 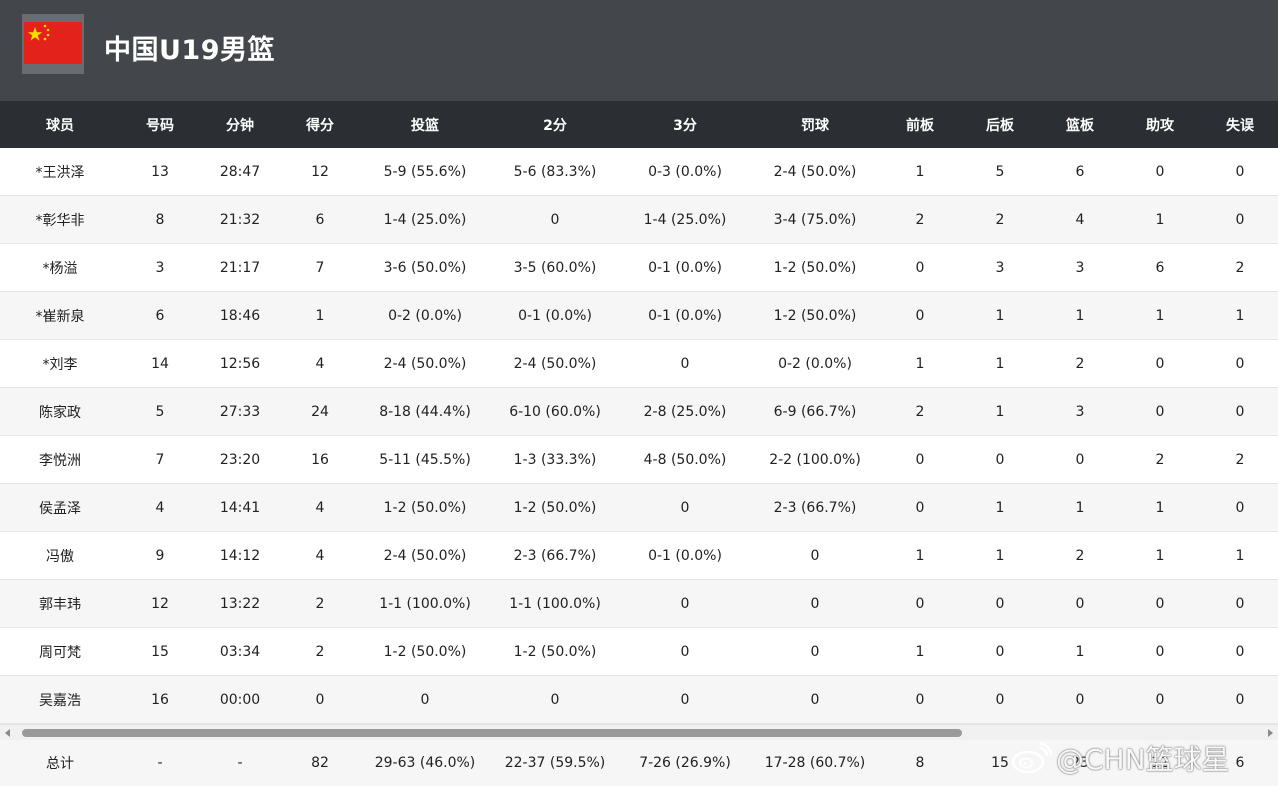 What do you see at coordinates (555, 125) in the screenshot?
I see `column-header-two-pt: 2分` at bounding box center [555, 125].